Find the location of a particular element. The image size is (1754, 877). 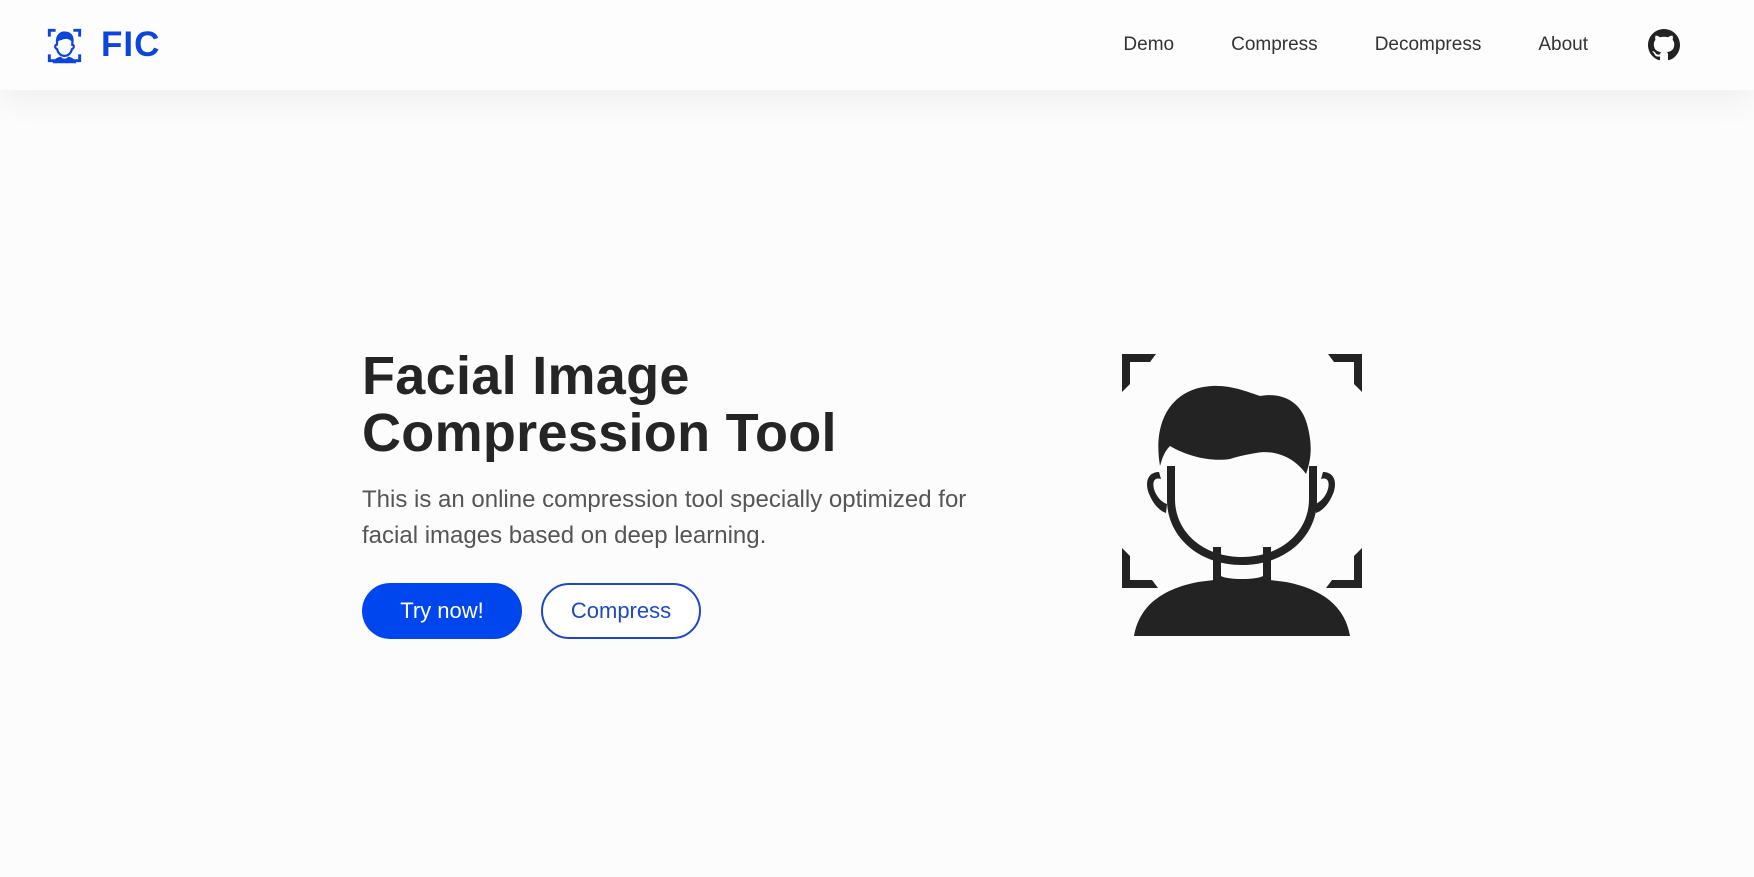

hero-title: Facial Image Compression Tool is located at coordinates (599, 404).